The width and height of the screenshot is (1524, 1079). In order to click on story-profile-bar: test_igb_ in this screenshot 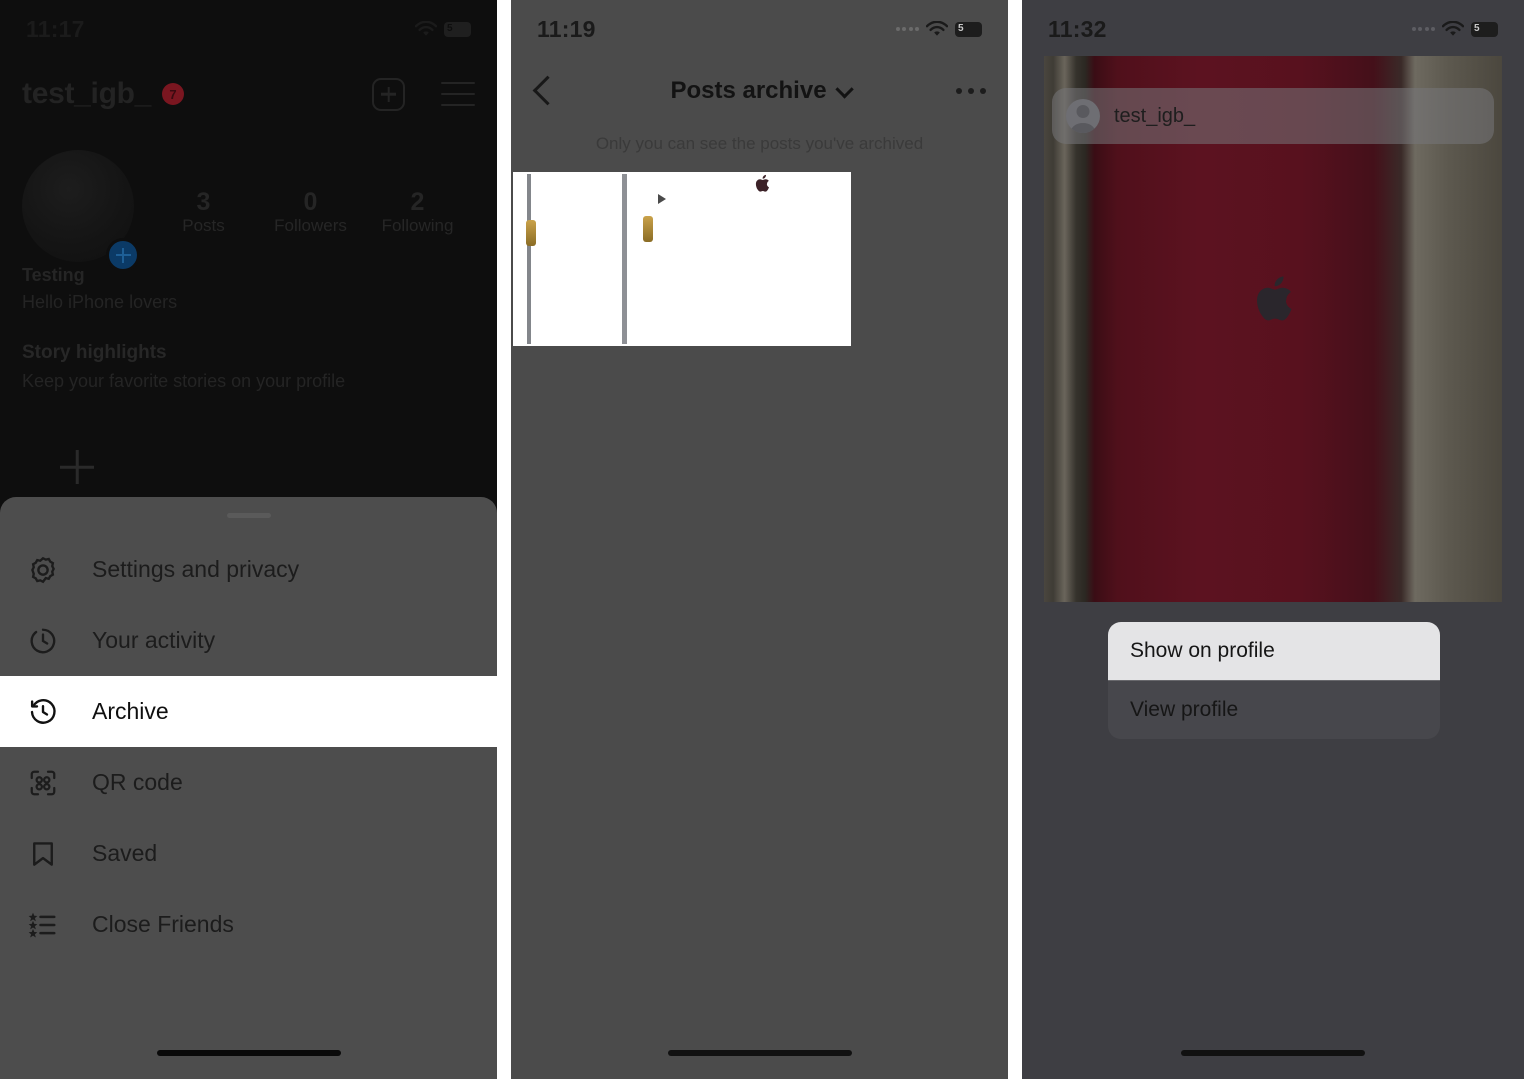, I will do `click(1273, 116)`.